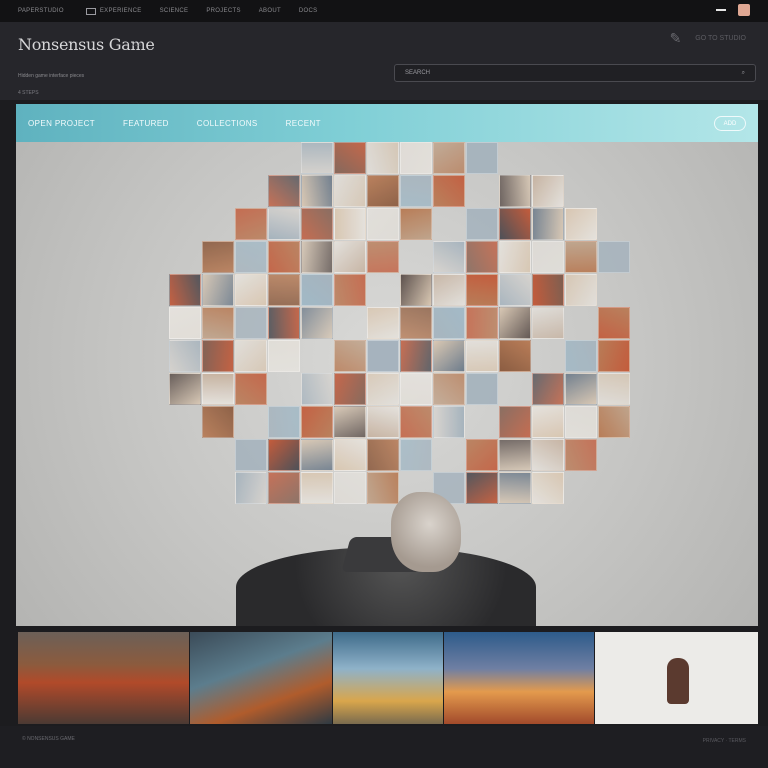 Image resolution: width=768 pixels, height=768 pixels. What do you see at coordinates (730, 123) in the screenshot?
I see `add-button: ADD` at bounding box center [730, 123].